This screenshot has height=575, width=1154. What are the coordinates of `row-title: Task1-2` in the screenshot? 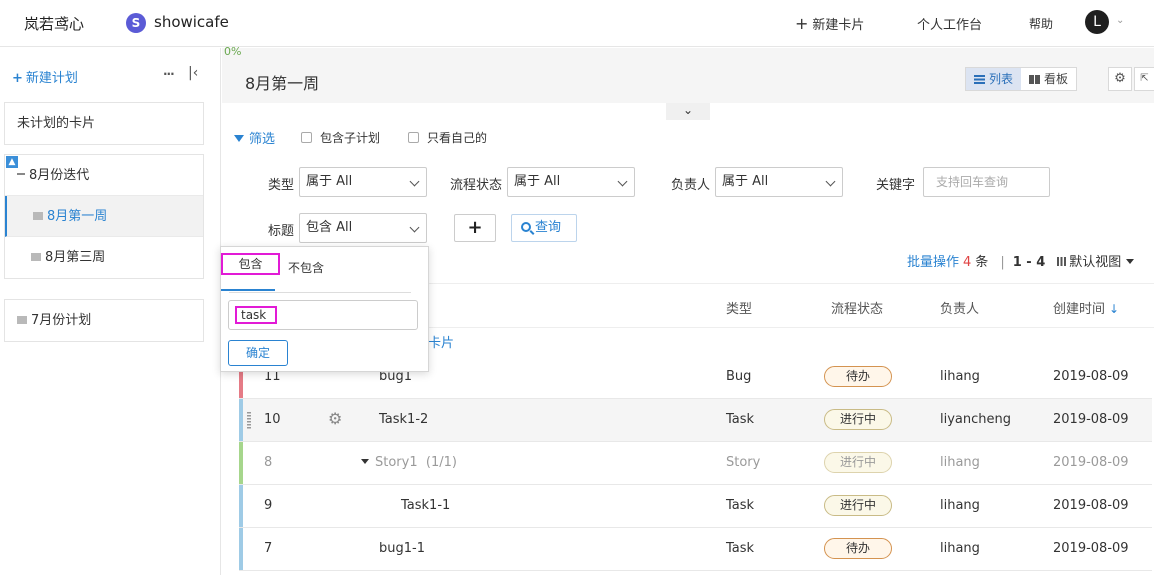 It's located at (403, 419).